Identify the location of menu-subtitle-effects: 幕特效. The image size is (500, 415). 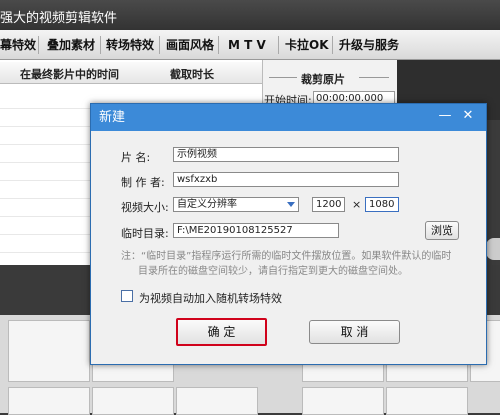
(18, 45).